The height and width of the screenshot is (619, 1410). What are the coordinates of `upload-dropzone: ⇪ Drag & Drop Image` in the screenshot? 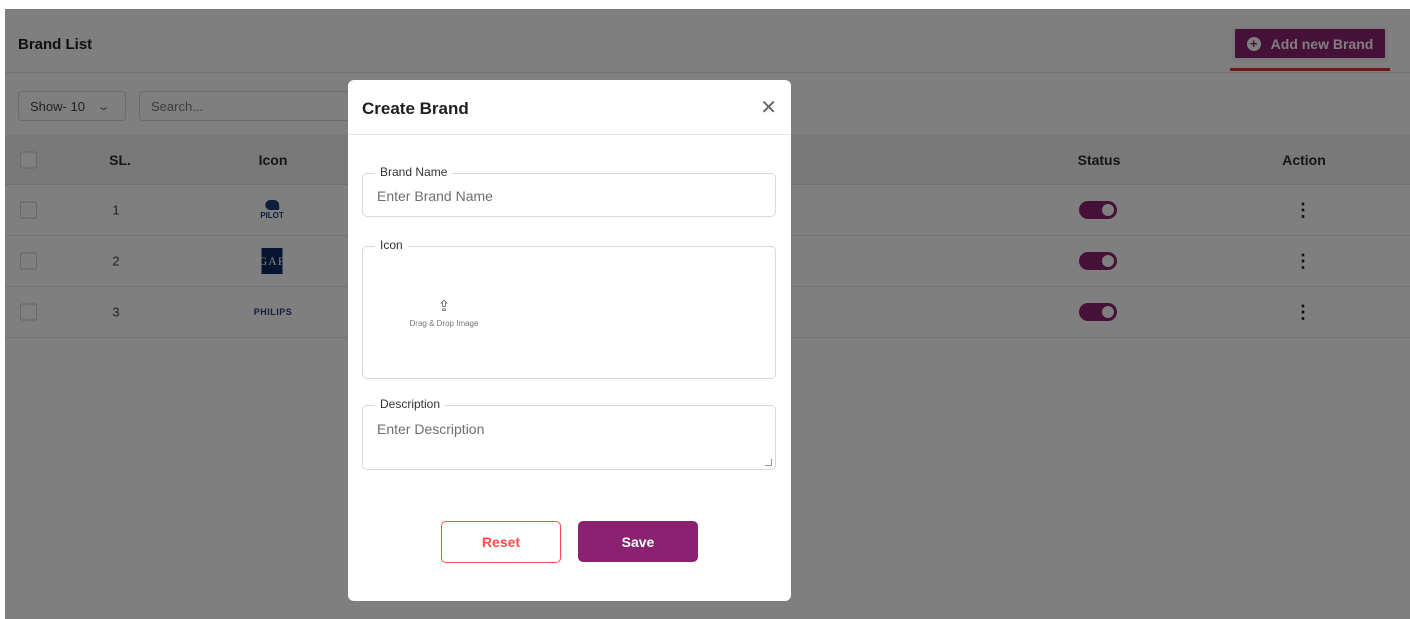 It's located at (444, 312).